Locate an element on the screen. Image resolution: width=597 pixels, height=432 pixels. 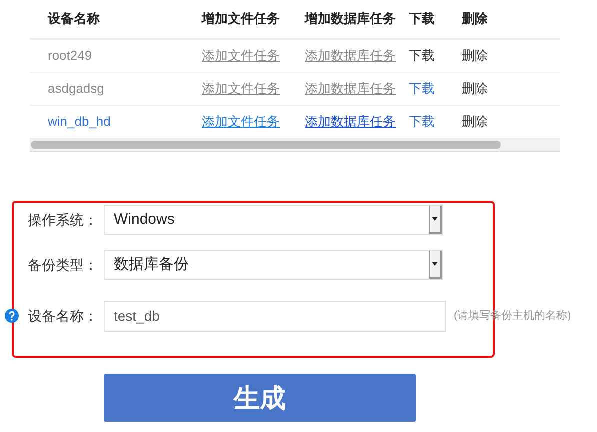
field-label: 备份类型： is located at coordinates (63, 265).